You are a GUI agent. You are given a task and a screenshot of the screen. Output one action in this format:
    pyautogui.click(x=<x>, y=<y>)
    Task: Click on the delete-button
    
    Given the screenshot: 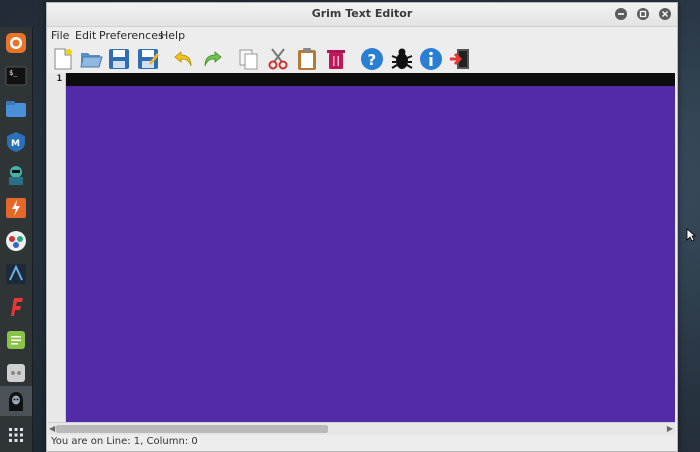 What is the action you would take?
    pyautogui.click(x=336, y=59)
    